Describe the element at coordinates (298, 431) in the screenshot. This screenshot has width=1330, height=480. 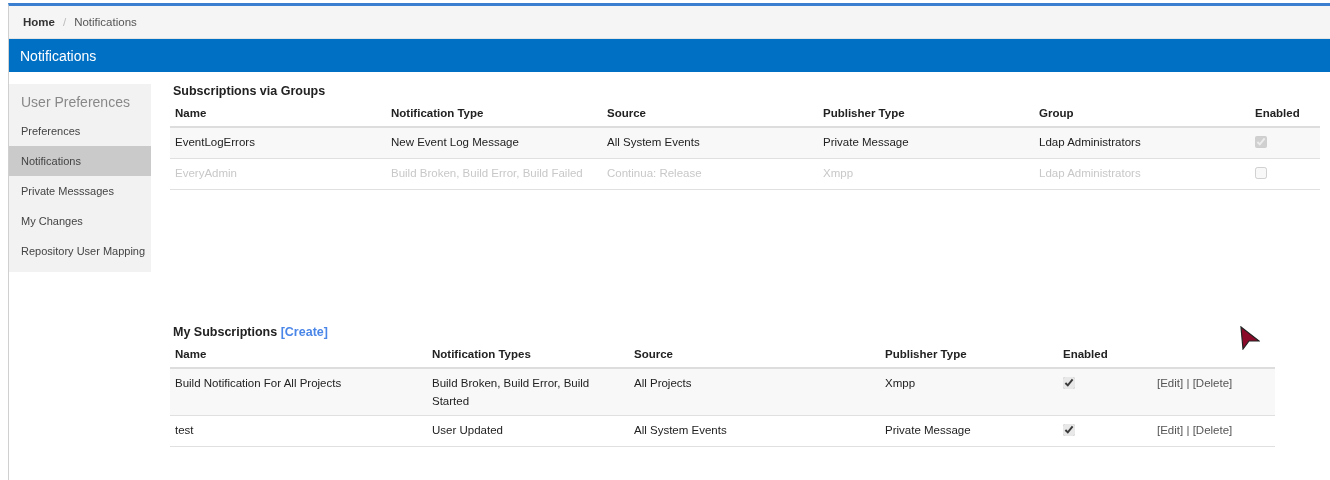
I see `table-cell: test` at that location.